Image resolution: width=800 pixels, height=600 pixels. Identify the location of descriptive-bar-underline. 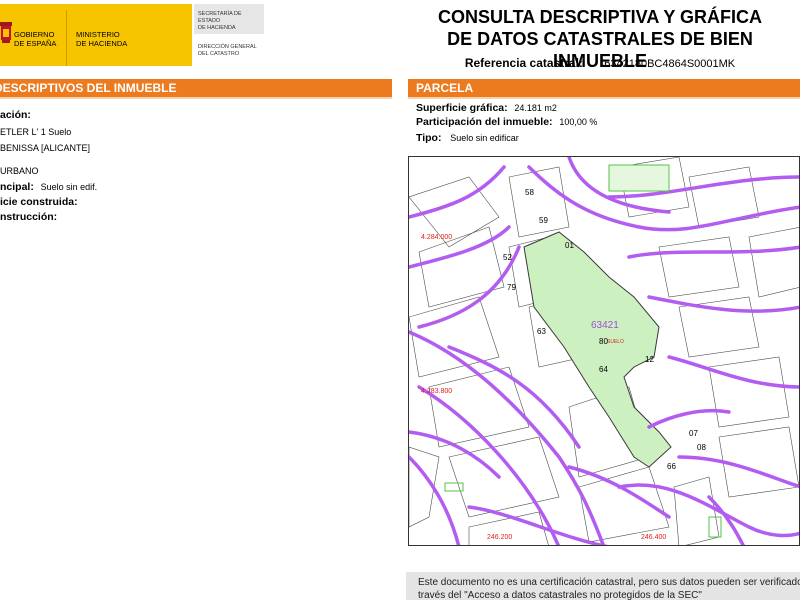
(196, 98).